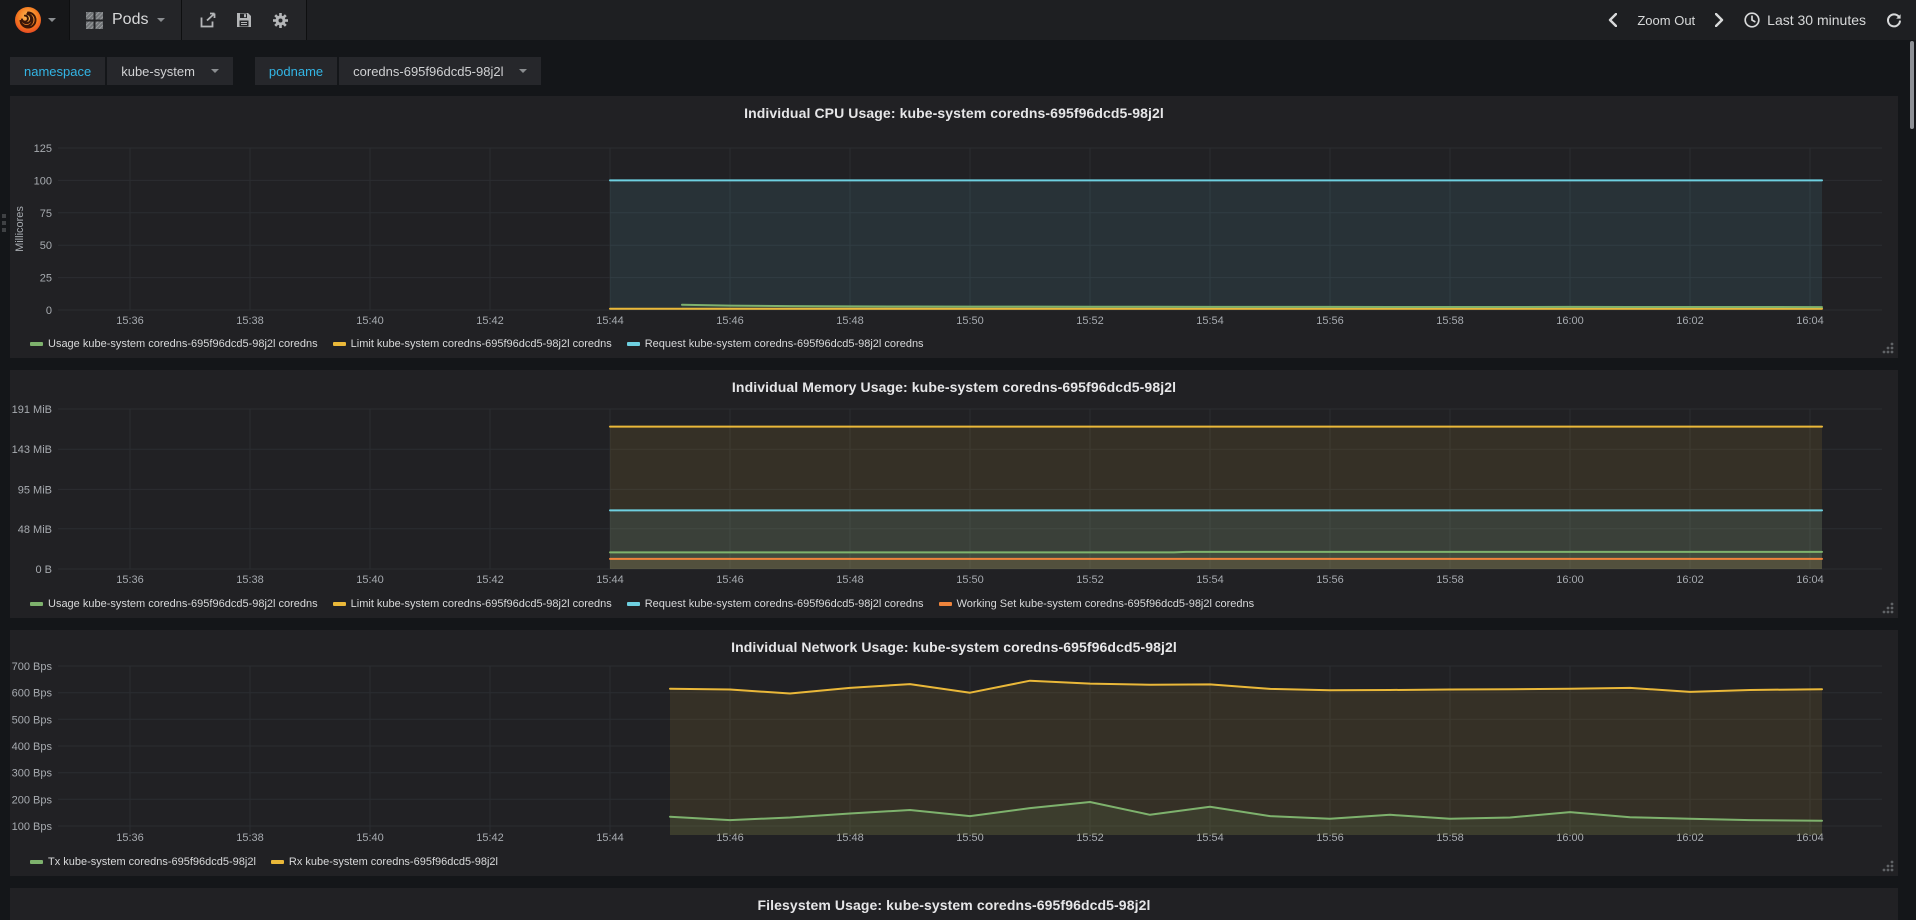 The width and height of the screenshot is (1916, 920). I want to click on refresh-button, so click(1890, 20).